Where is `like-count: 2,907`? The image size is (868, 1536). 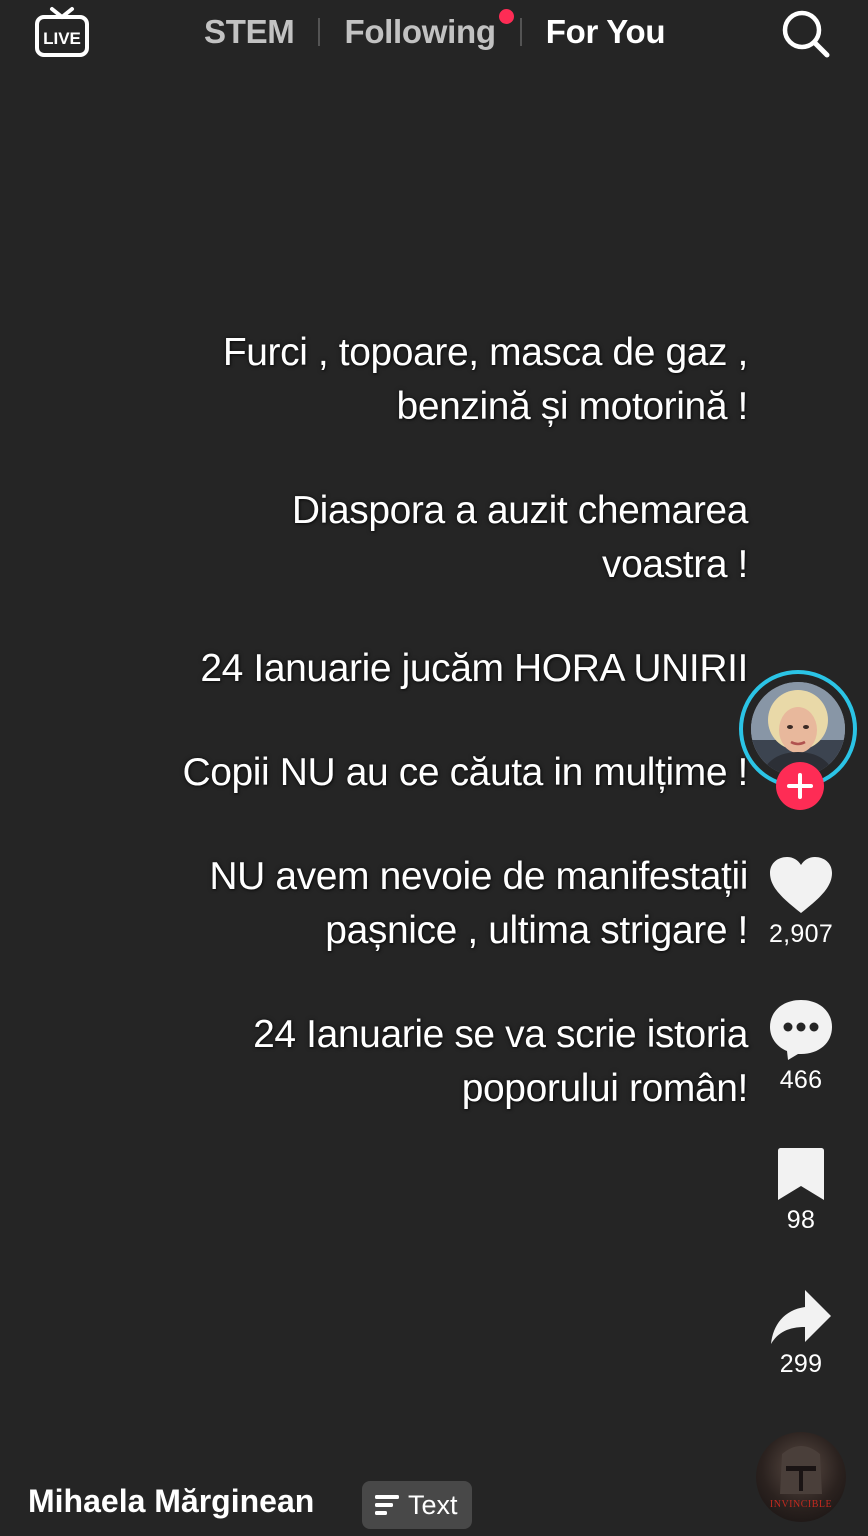 like-count: 2,907 is located at coordinates (801, 934).